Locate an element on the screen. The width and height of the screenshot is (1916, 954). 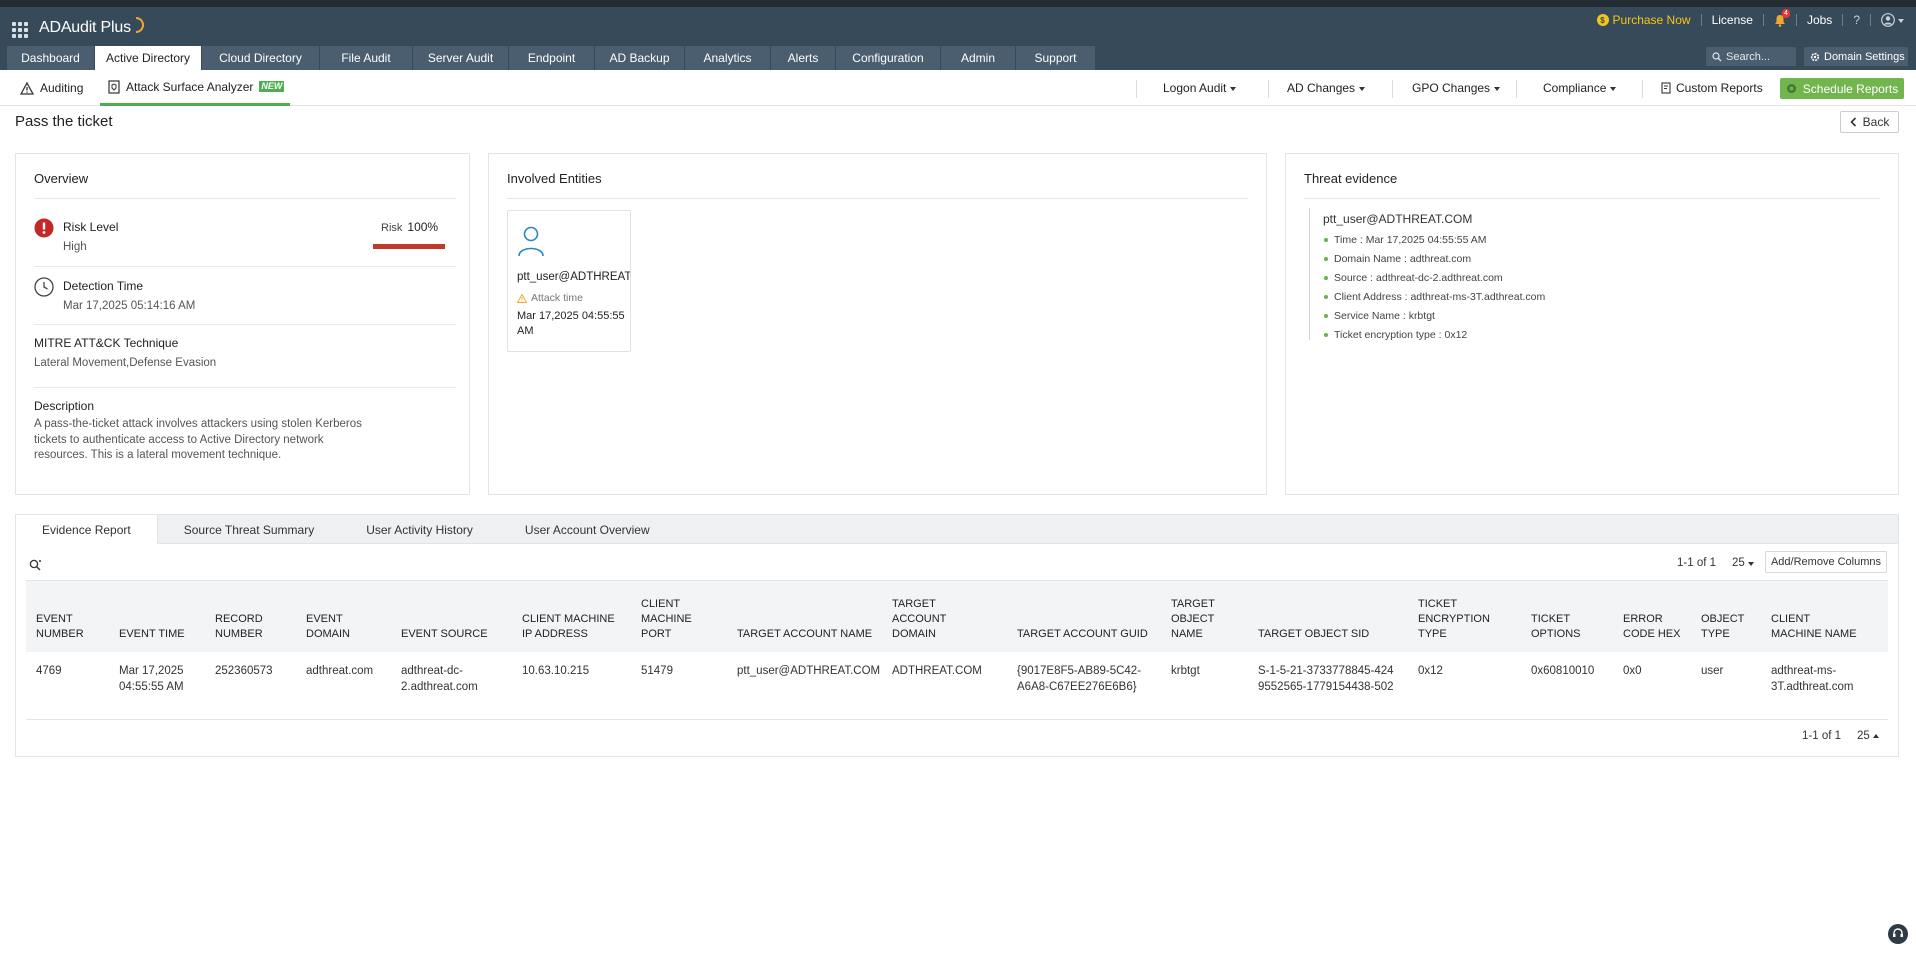
top-right-links: $ Purchase Now License 4 Jobs ? is located at coordinates (1750, 18).